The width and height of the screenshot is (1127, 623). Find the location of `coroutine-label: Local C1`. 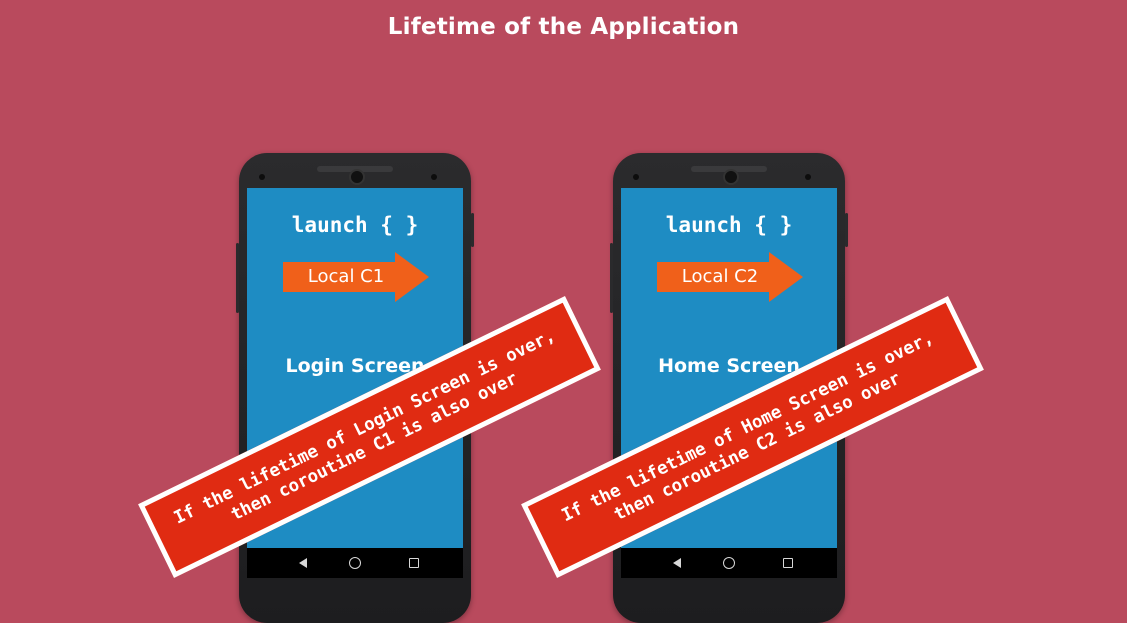

coroutine-label: Local C1 is located at coordinates (346, 276).